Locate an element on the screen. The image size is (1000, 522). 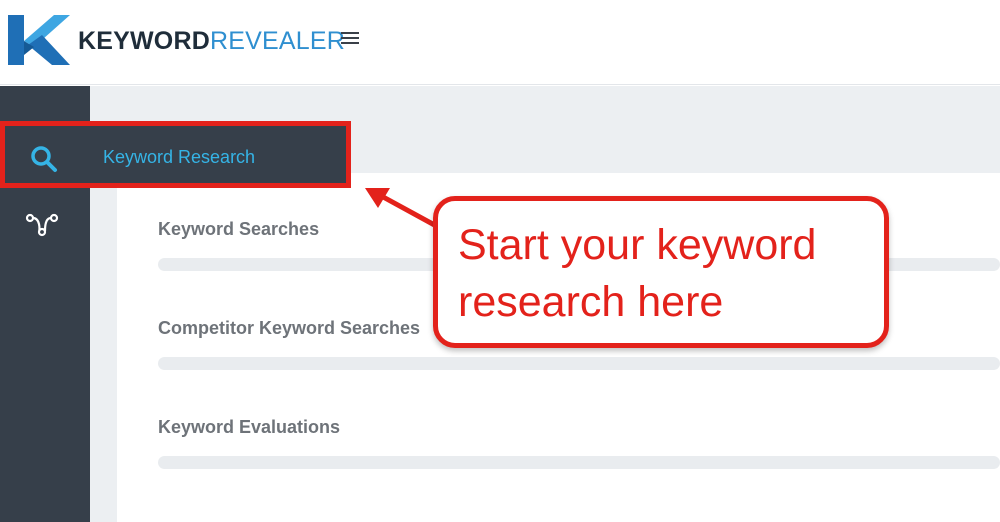
keyword-evaluations-progress-bar is located at coordinates (579, 462).